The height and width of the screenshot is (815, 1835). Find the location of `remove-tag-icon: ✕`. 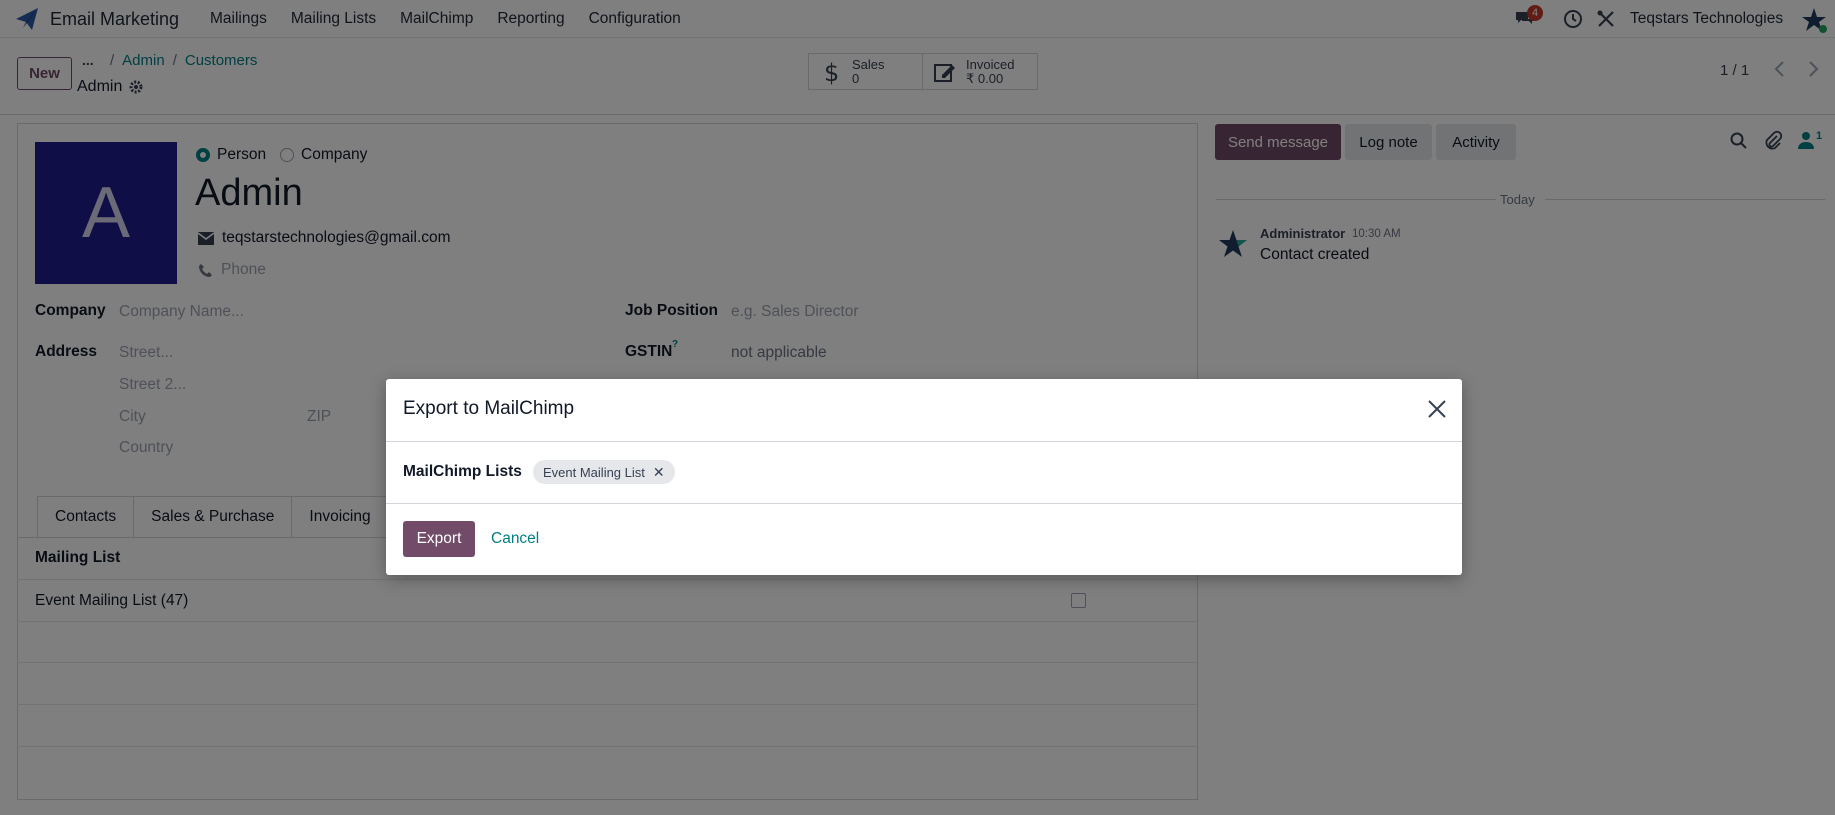

remove-tag-icon: ✕ is located at coordinates (659, 472).